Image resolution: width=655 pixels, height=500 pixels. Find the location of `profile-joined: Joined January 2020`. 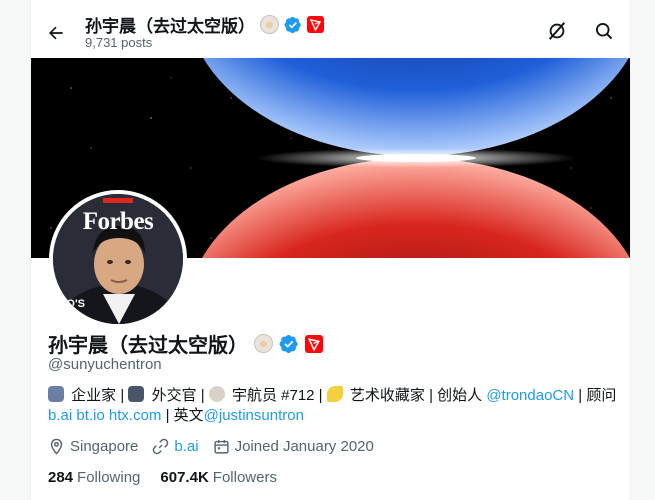

profile-joined: Joined January 2020 is located at coordinates (293, 446).